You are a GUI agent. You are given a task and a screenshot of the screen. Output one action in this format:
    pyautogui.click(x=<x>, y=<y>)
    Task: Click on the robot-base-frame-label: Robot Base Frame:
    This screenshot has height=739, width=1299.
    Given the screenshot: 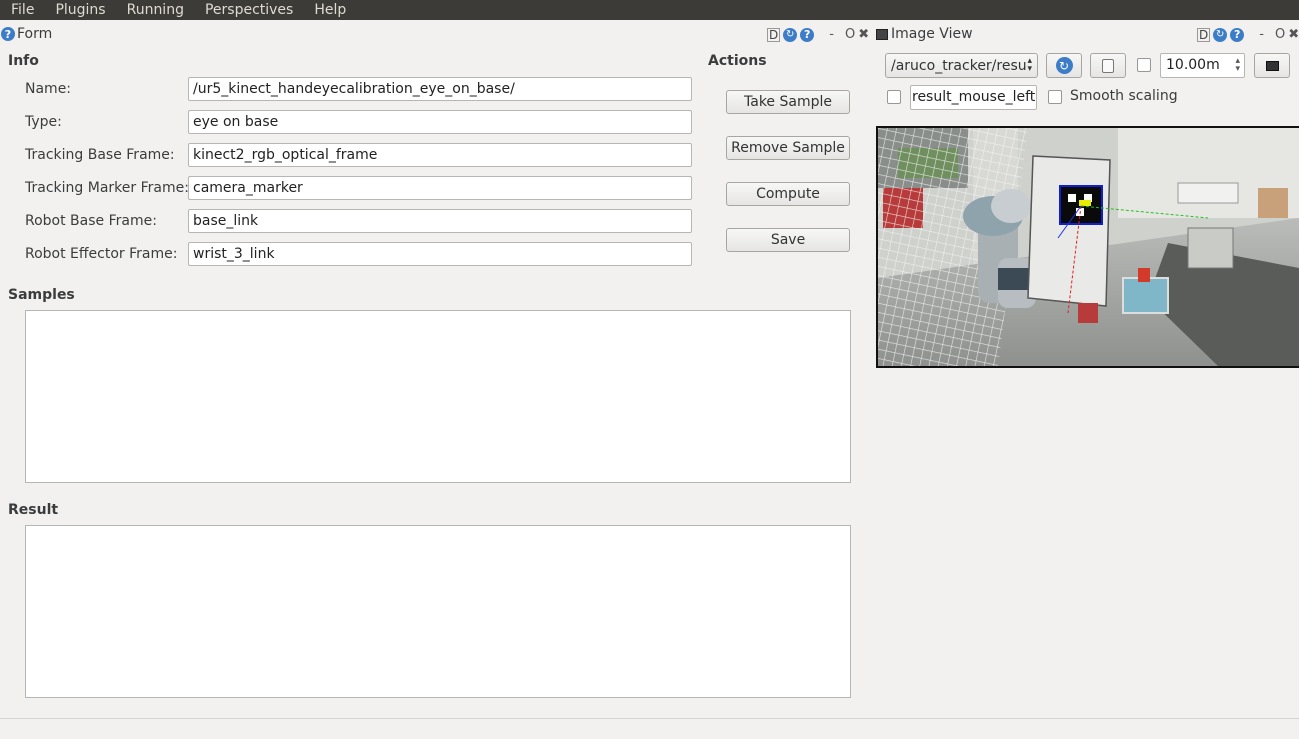 What is the action you would take?
    pyautogui.click(x=91, y=221)
    